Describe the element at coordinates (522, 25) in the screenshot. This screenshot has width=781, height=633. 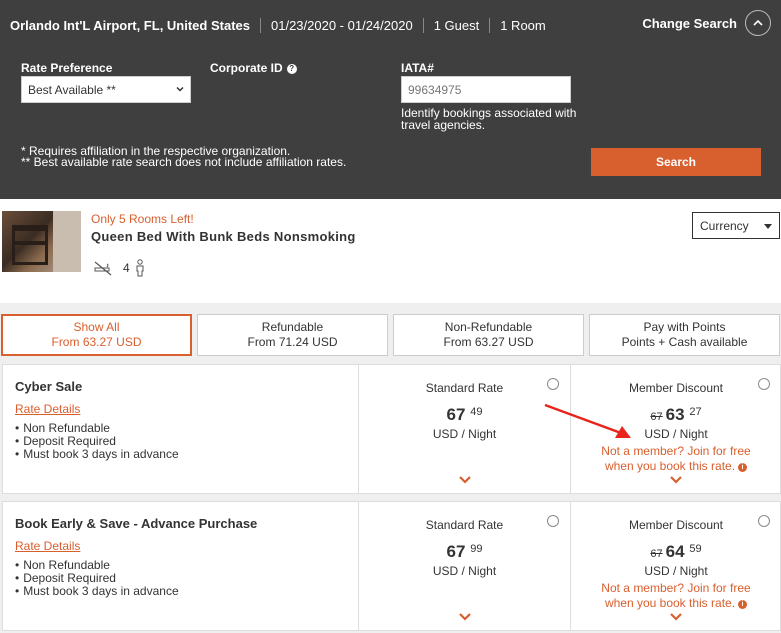
I see `search-rooms: 1 Room` at that location.